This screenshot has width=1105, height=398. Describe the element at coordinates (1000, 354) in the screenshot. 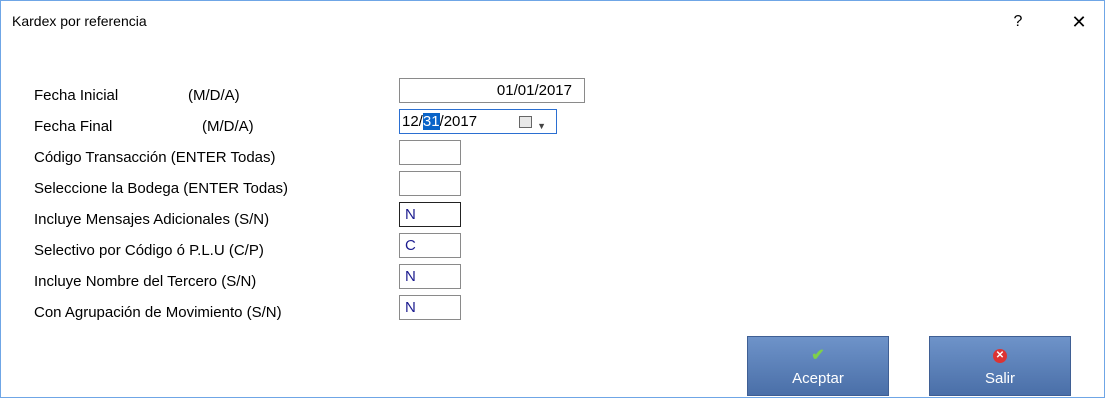

I see `x-circle-icon: ✕` at that location.